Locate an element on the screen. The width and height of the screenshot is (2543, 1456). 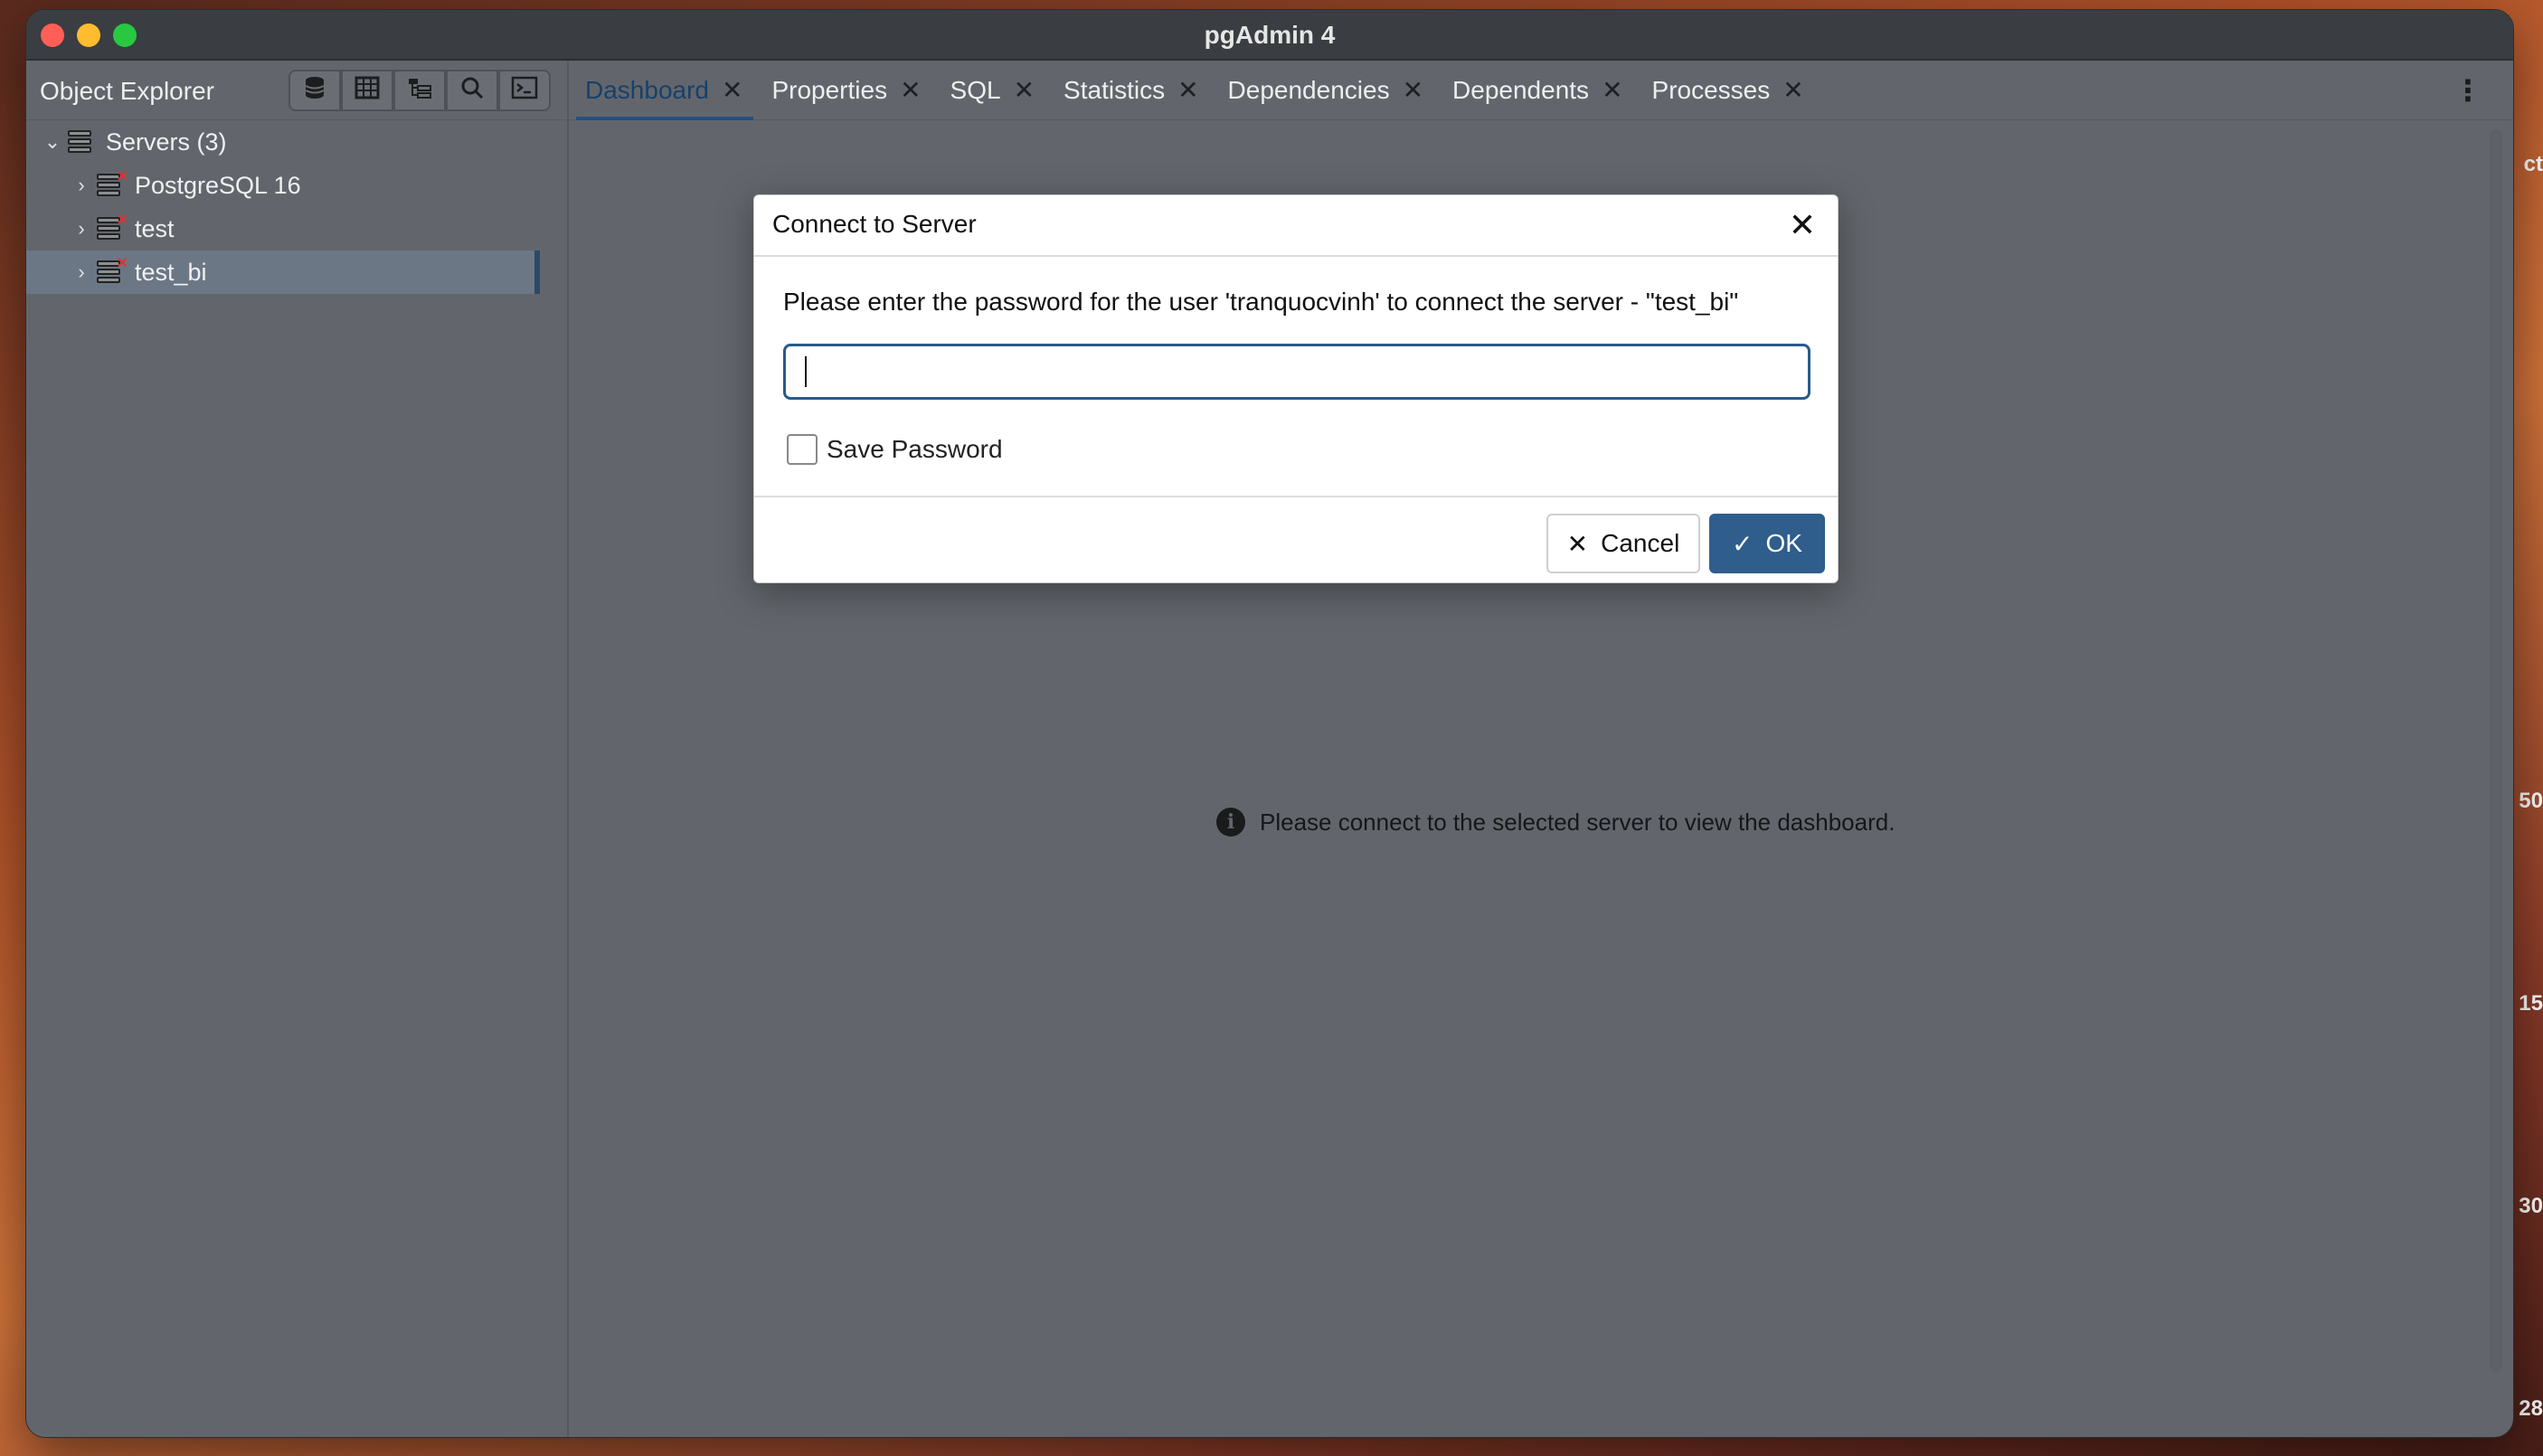
desktop-edge-text: 28 is located at coordinates (2531, 1408).